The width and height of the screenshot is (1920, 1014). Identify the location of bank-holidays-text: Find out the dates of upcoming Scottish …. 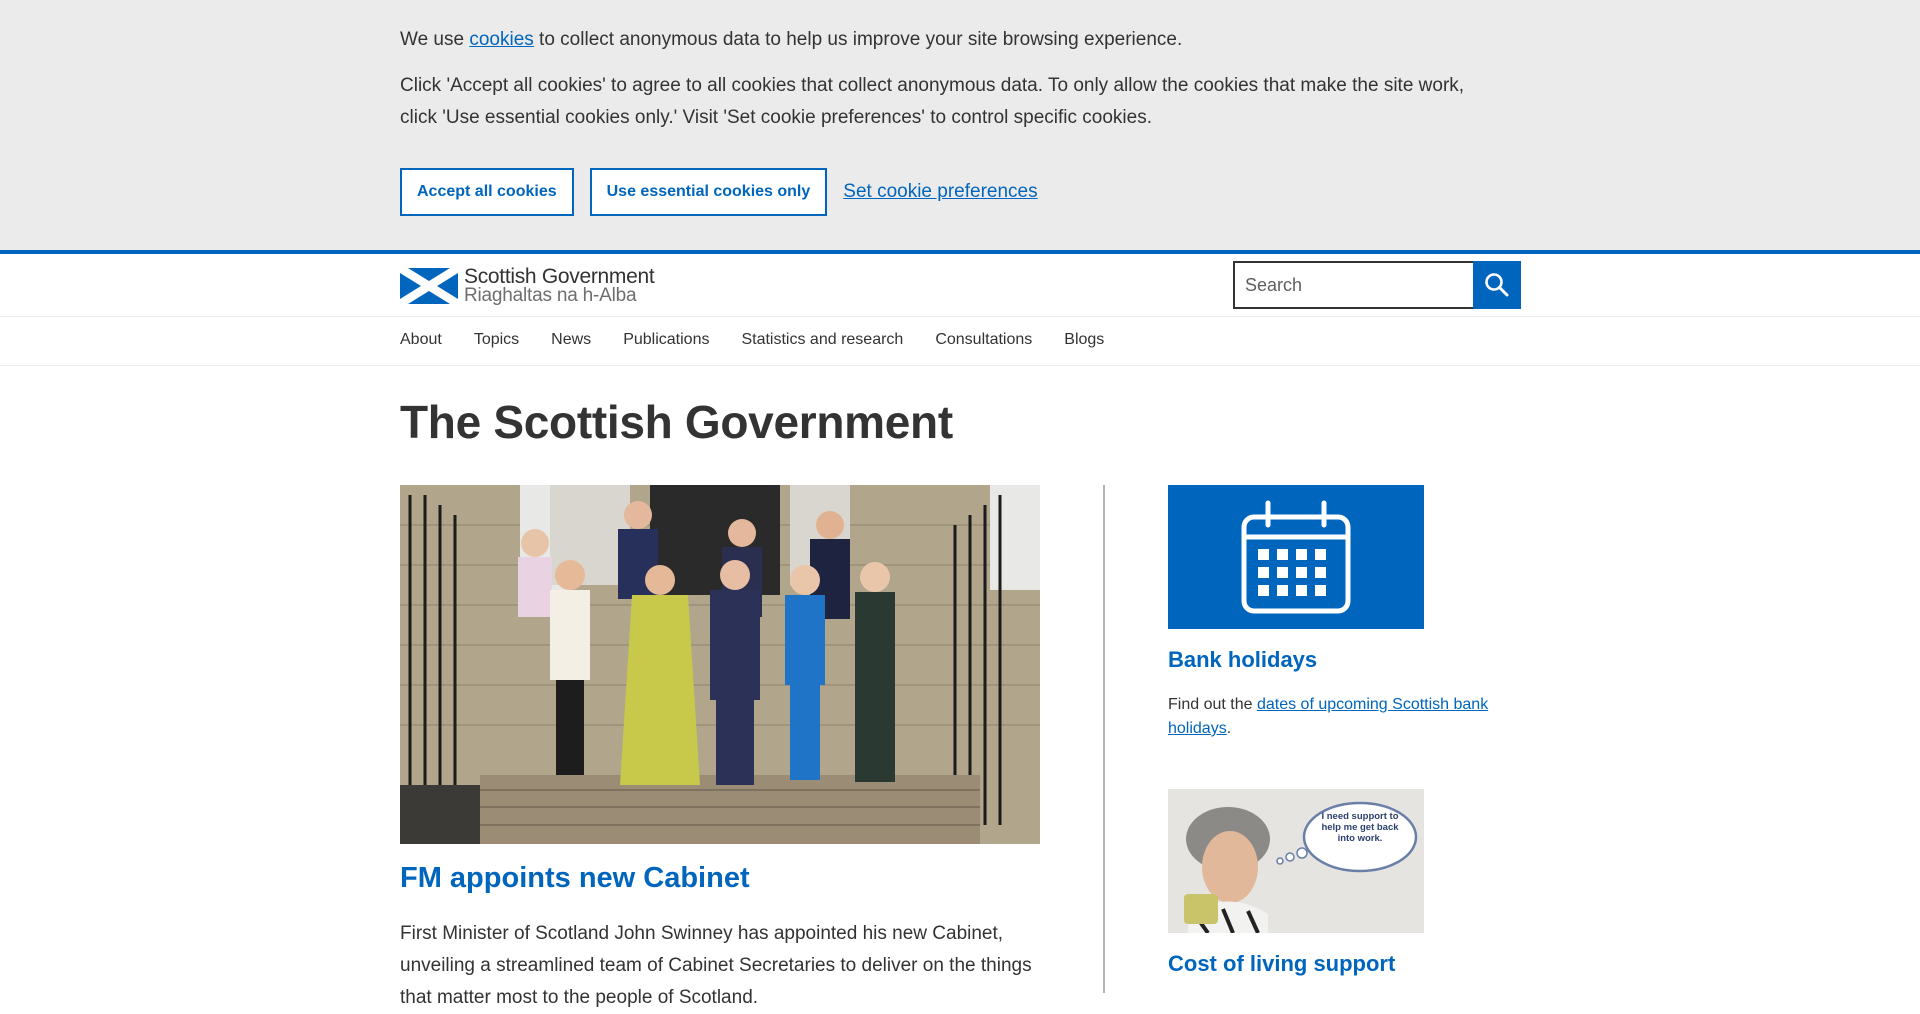
(1338, 717).